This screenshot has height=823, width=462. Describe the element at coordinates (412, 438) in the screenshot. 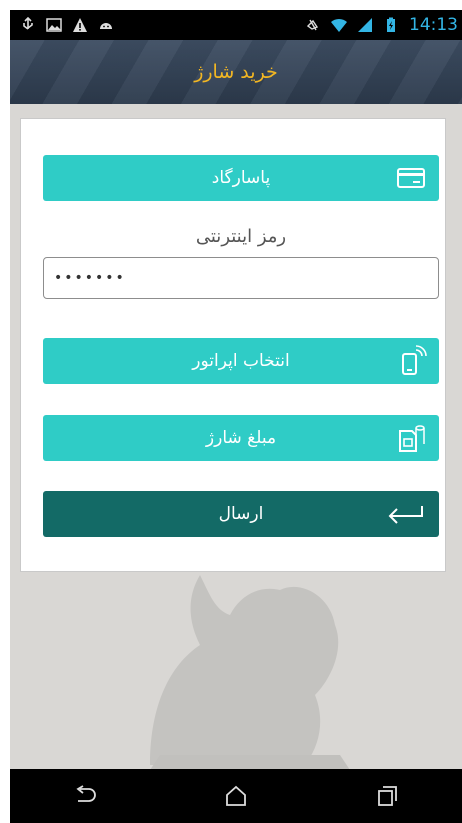

I see `sim-coins-icon` at that location.